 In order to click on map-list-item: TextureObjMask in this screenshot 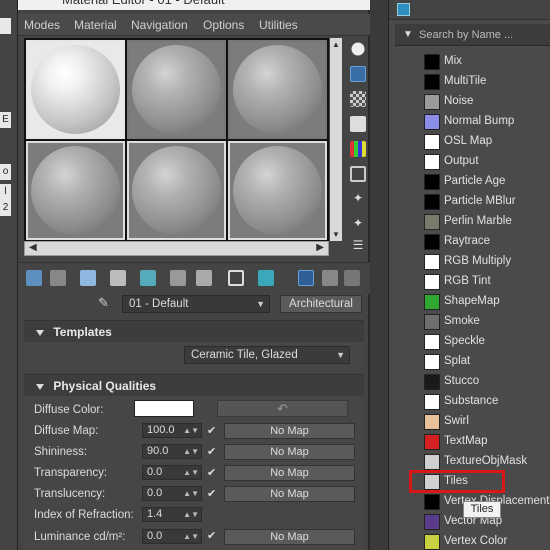, I will do `click(469, 462)`.